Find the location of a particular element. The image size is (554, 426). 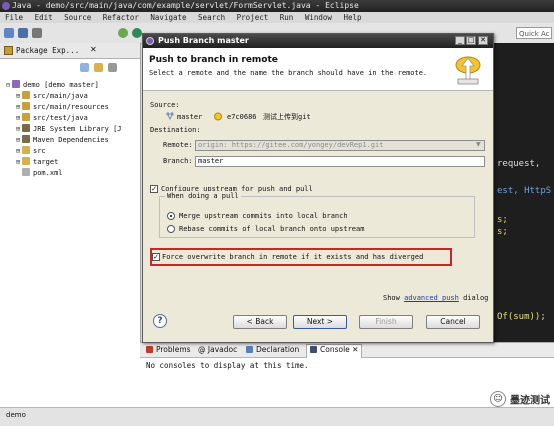

source-branch: master is located at coordinates (190, 117).